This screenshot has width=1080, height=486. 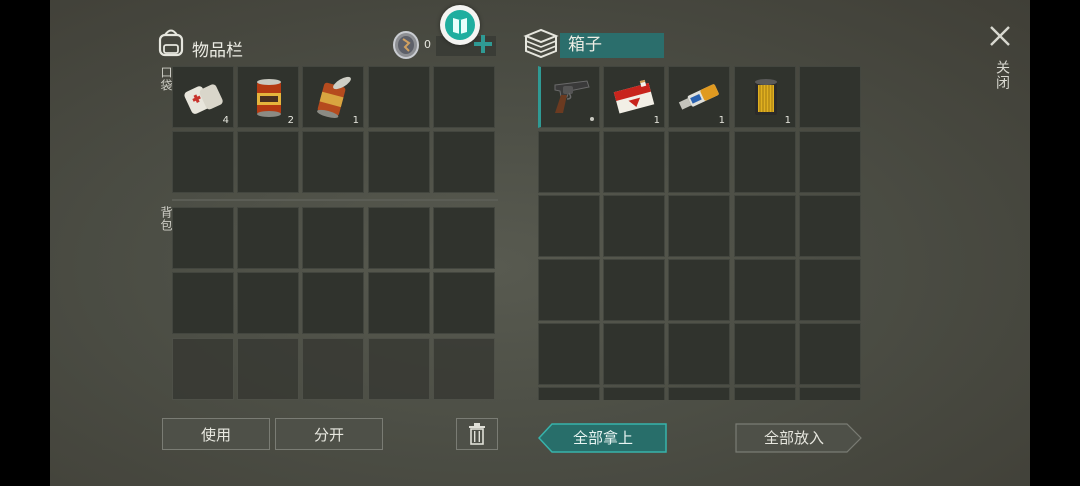 I want to click on close-label: 关闭, so click(x=1002, y=75).